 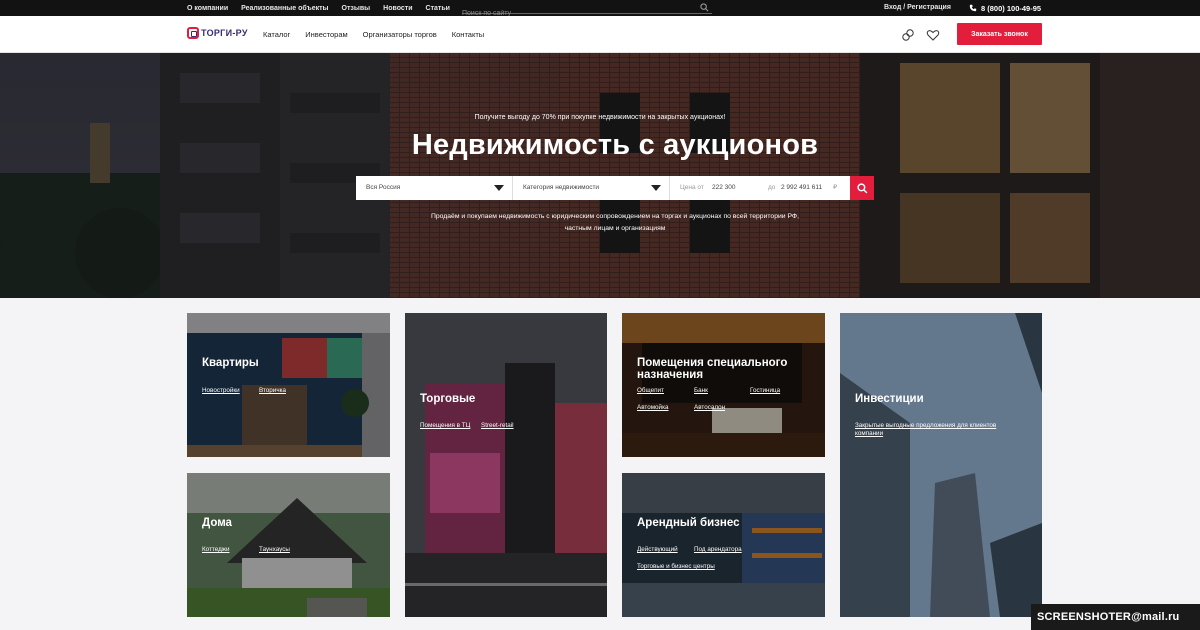 What do you see at coordinates (284, 8) in the screenshot?
I see `top-link-projects: Реализованные объекты` at bounding box center [284, 8].